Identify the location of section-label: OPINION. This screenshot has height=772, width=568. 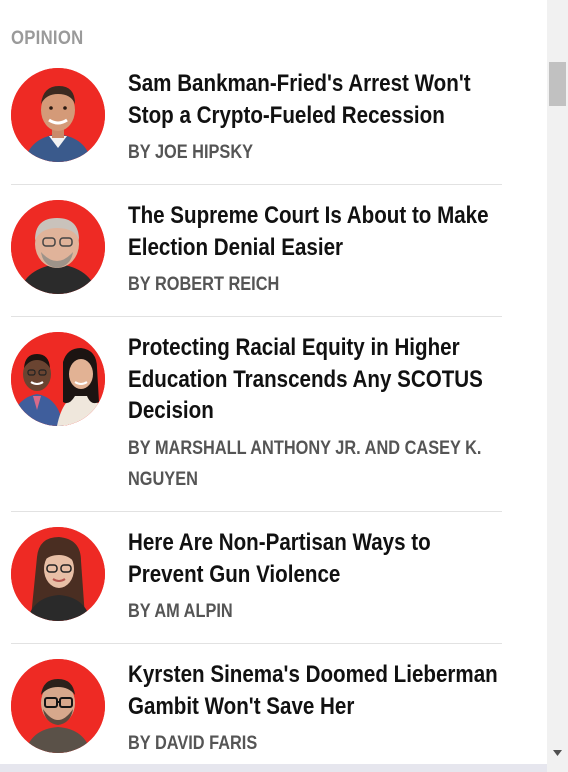
(47, 38).